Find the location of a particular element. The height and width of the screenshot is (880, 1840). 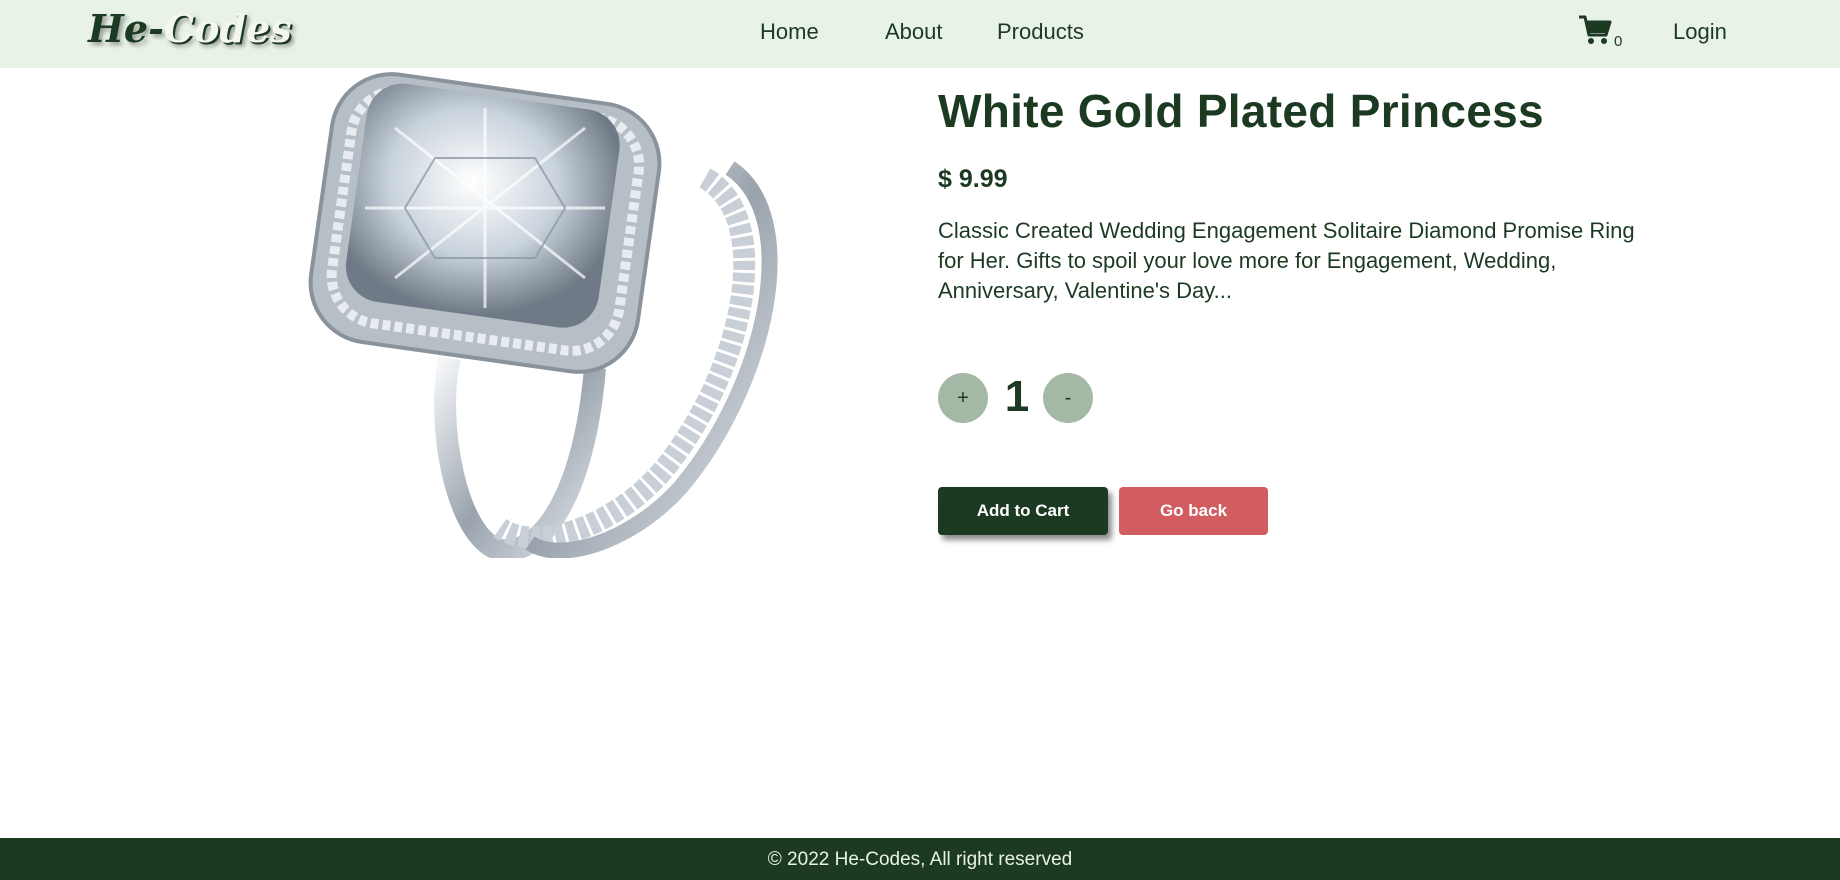

login-link: Login is located at coordinates (1700, 32).